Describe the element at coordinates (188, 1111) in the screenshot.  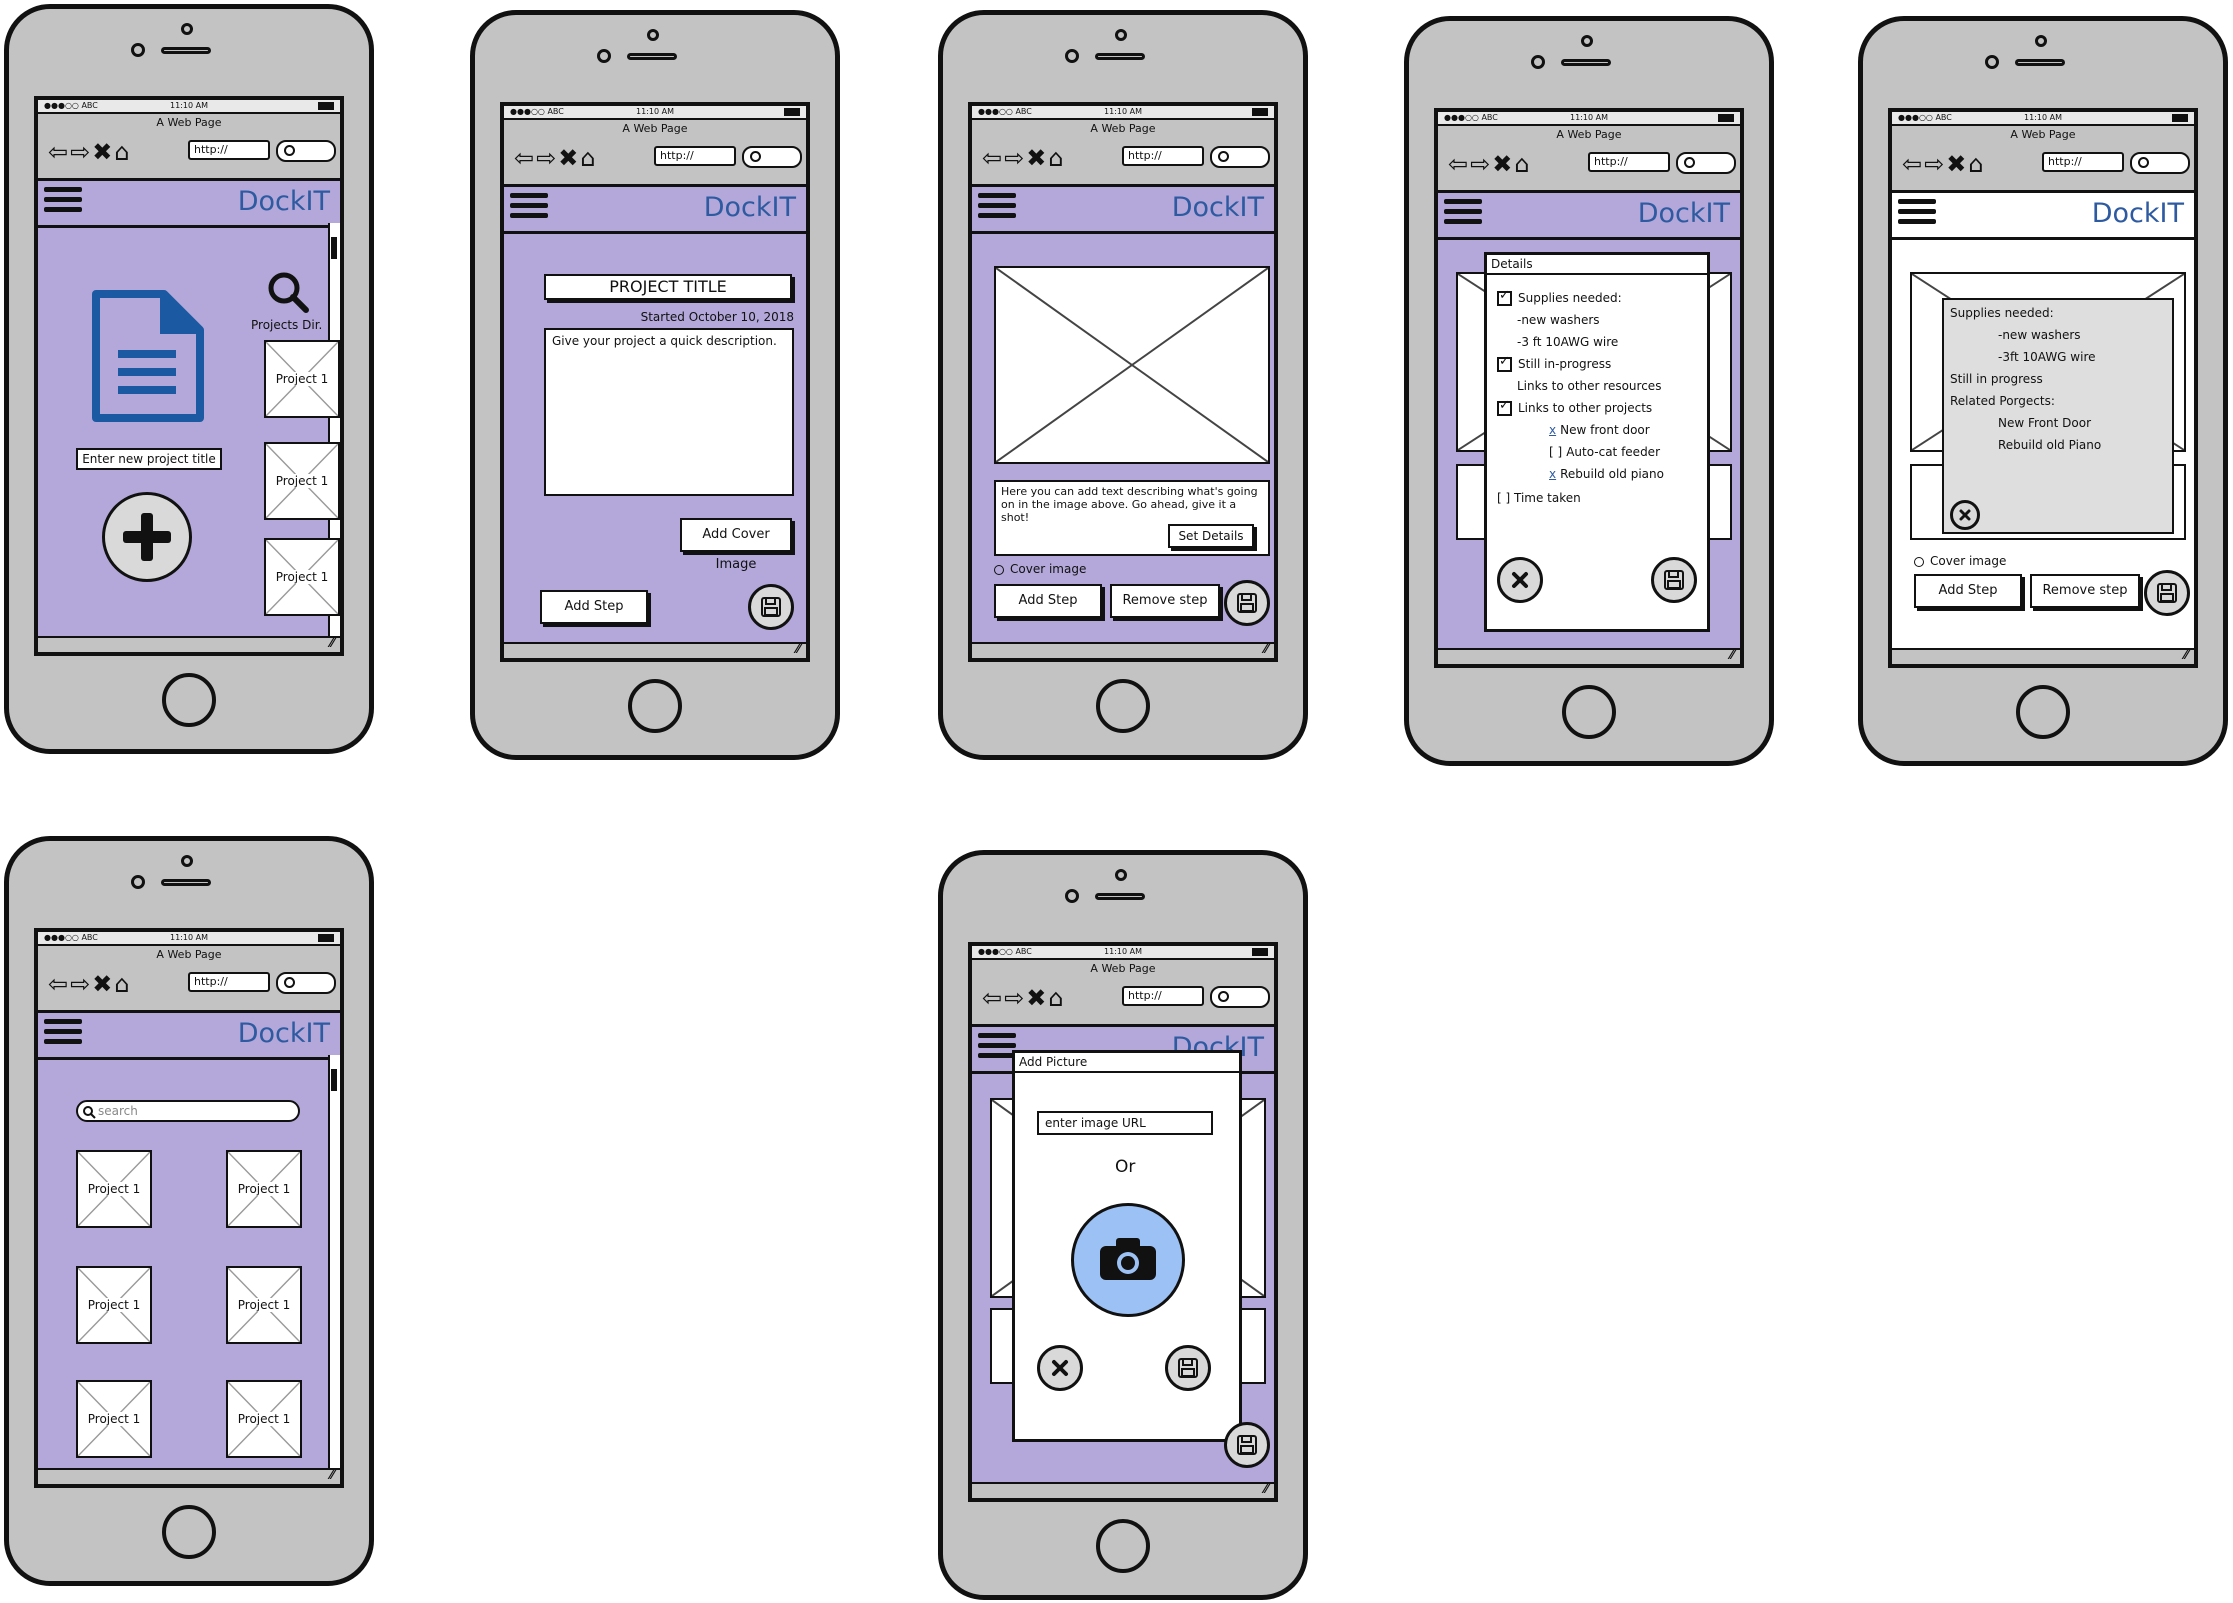
I see `project-search-input: search` at that location.